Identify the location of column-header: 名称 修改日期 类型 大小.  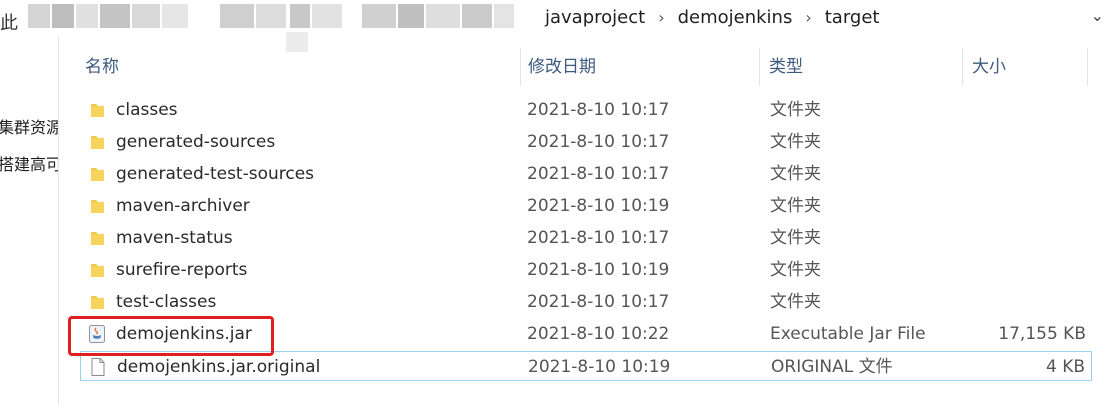
(587, 67).